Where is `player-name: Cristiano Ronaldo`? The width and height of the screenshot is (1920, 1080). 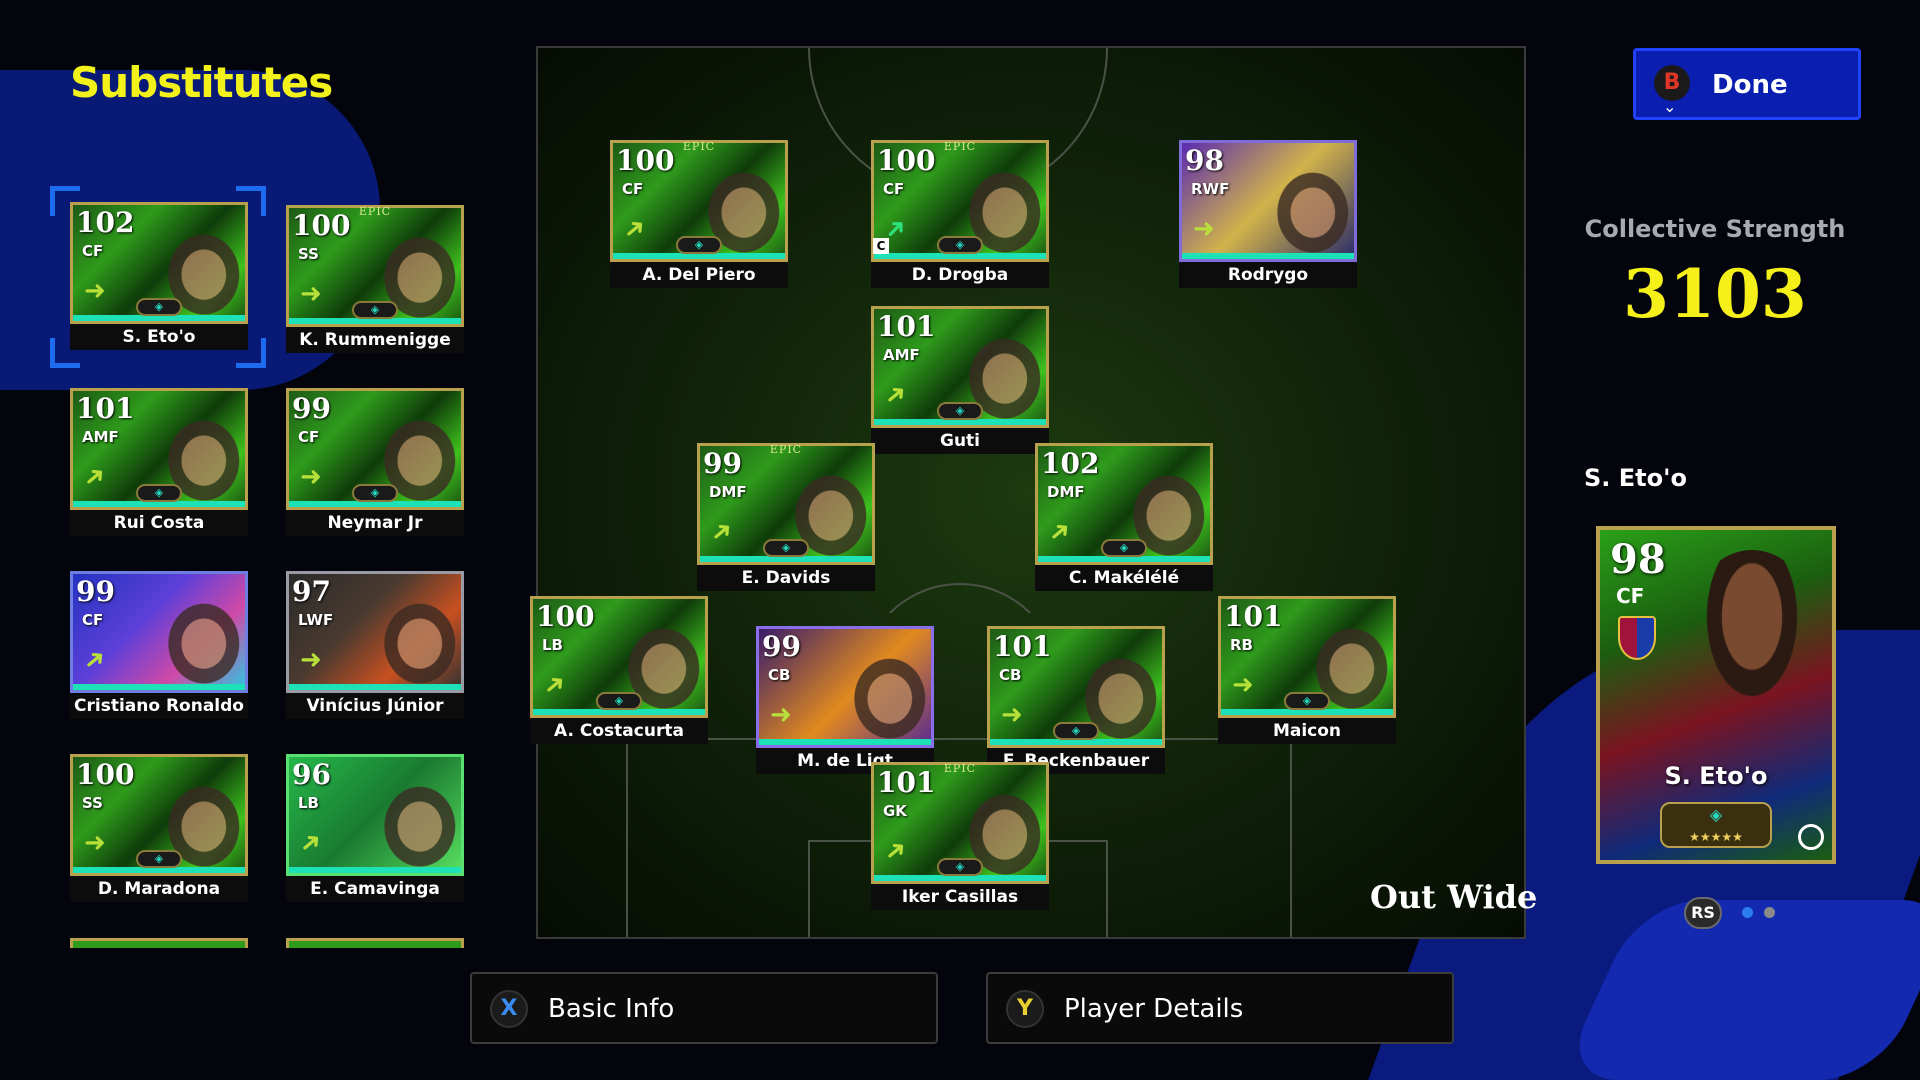
player-name: Cristiano Ronaldo is located at coordinates (159, 706).